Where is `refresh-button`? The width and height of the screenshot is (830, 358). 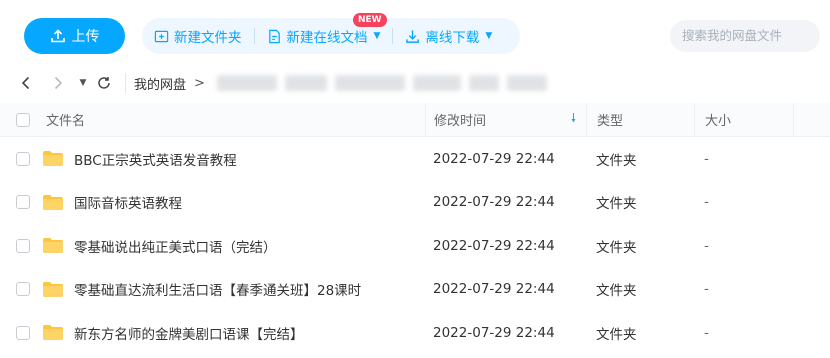
refresh-button is located at coordinates (104, 83).